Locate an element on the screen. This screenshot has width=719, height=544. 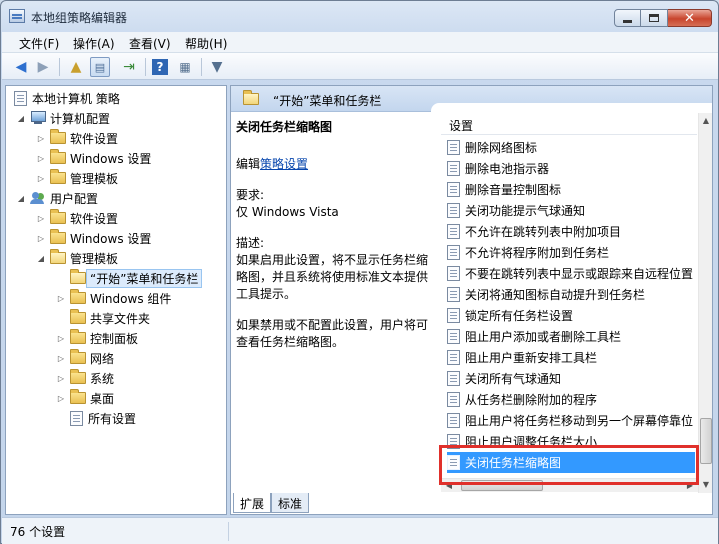
vertical-scrollbar: ▲ ▼ is located at coordinates (705, 303).